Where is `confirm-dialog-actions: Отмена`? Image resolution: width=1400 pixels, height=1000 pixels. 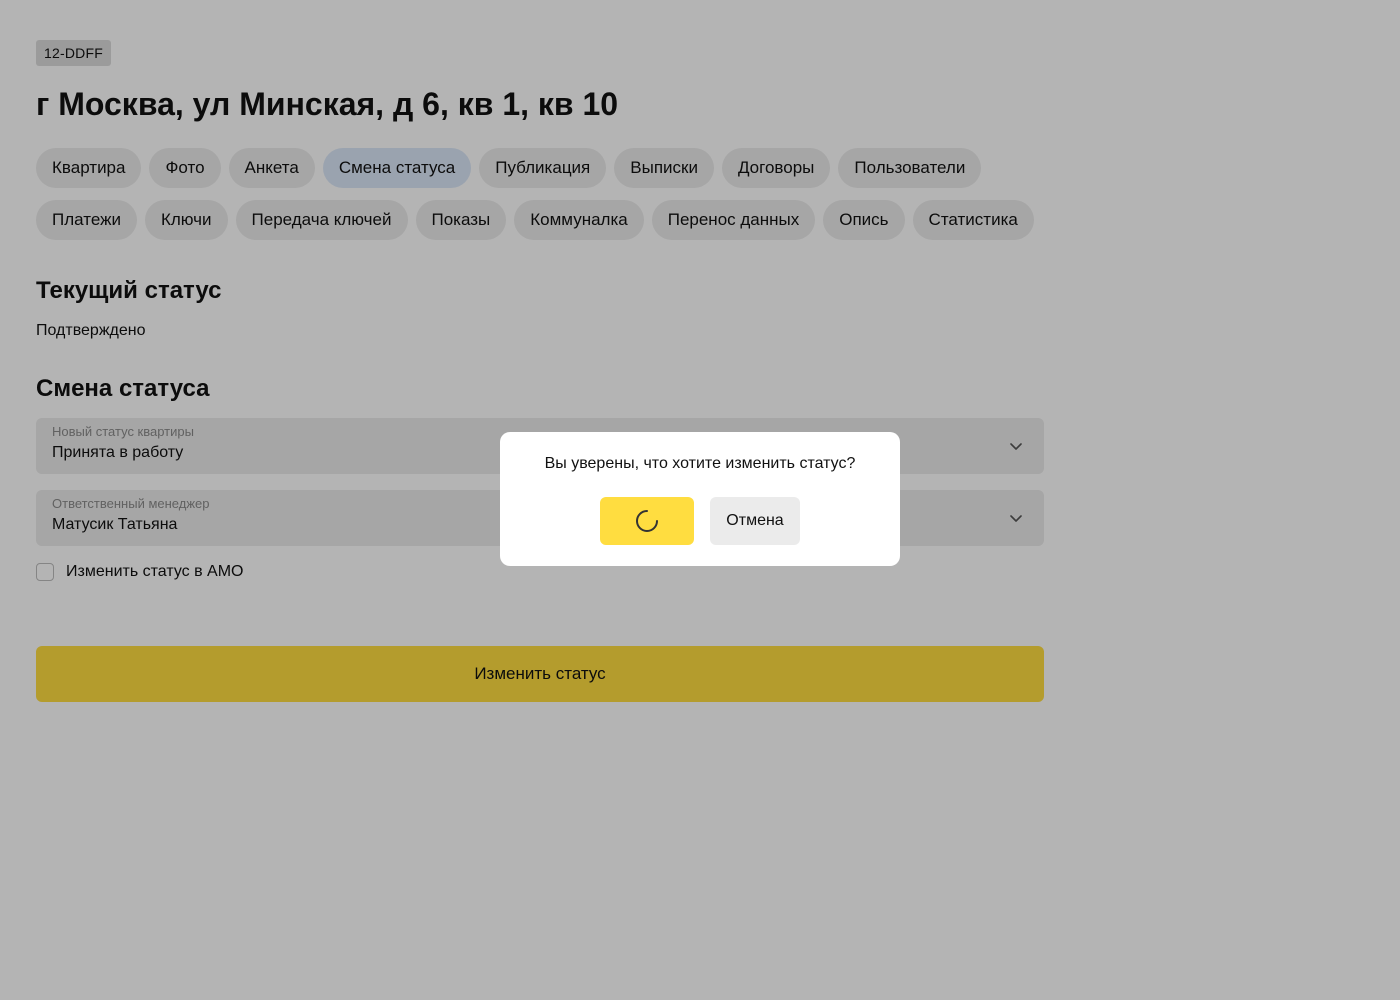
confirm-dialog-actions: Отмена is located at coordinates (700, 521).